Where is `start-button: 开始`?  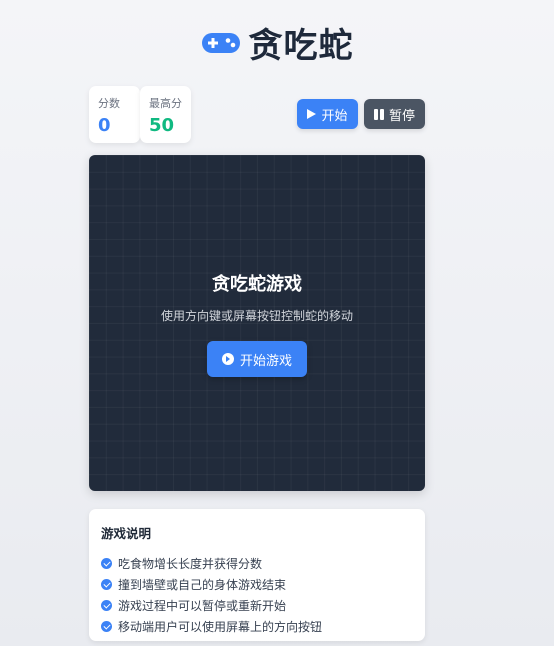 start-button: 开始 is located at coordinates (327, 114).